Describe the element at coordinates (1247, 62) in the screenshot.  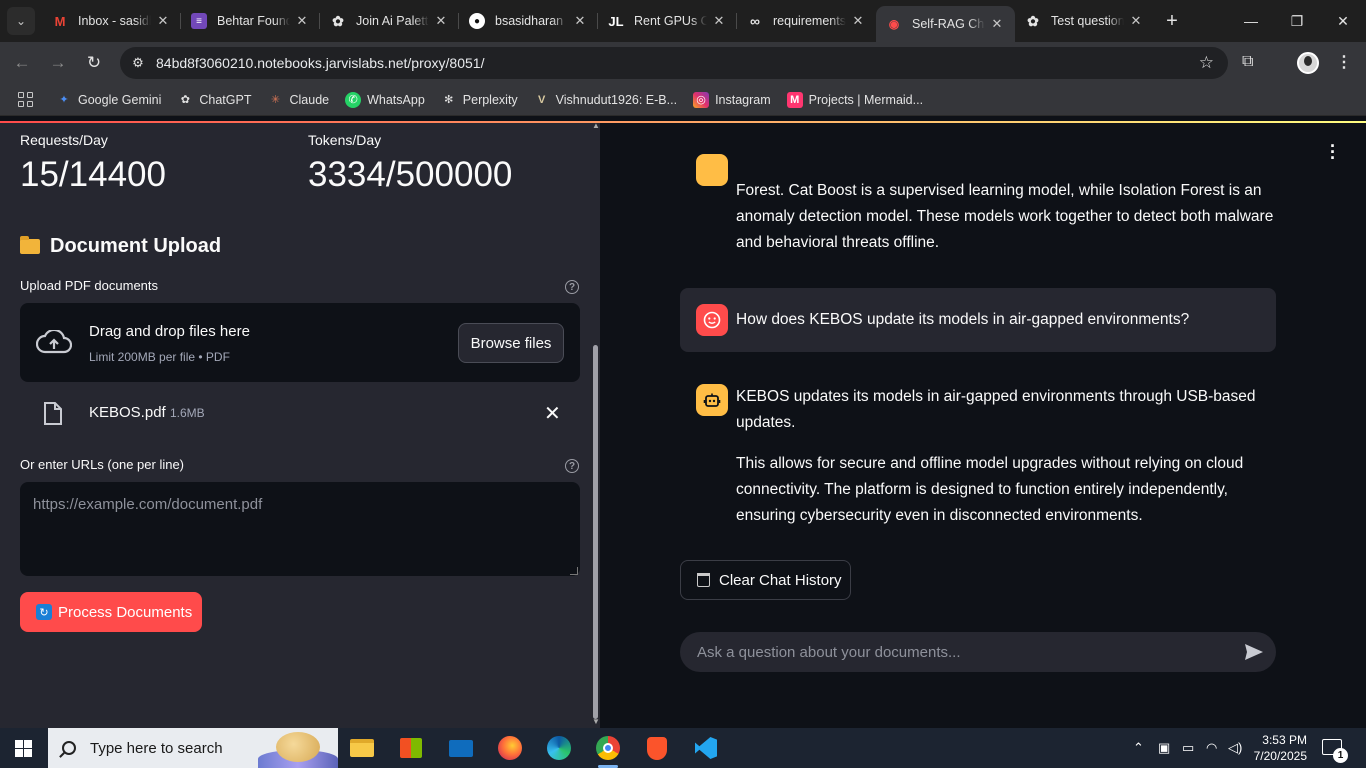
I see `extensions-icon: ⧉` at that location.